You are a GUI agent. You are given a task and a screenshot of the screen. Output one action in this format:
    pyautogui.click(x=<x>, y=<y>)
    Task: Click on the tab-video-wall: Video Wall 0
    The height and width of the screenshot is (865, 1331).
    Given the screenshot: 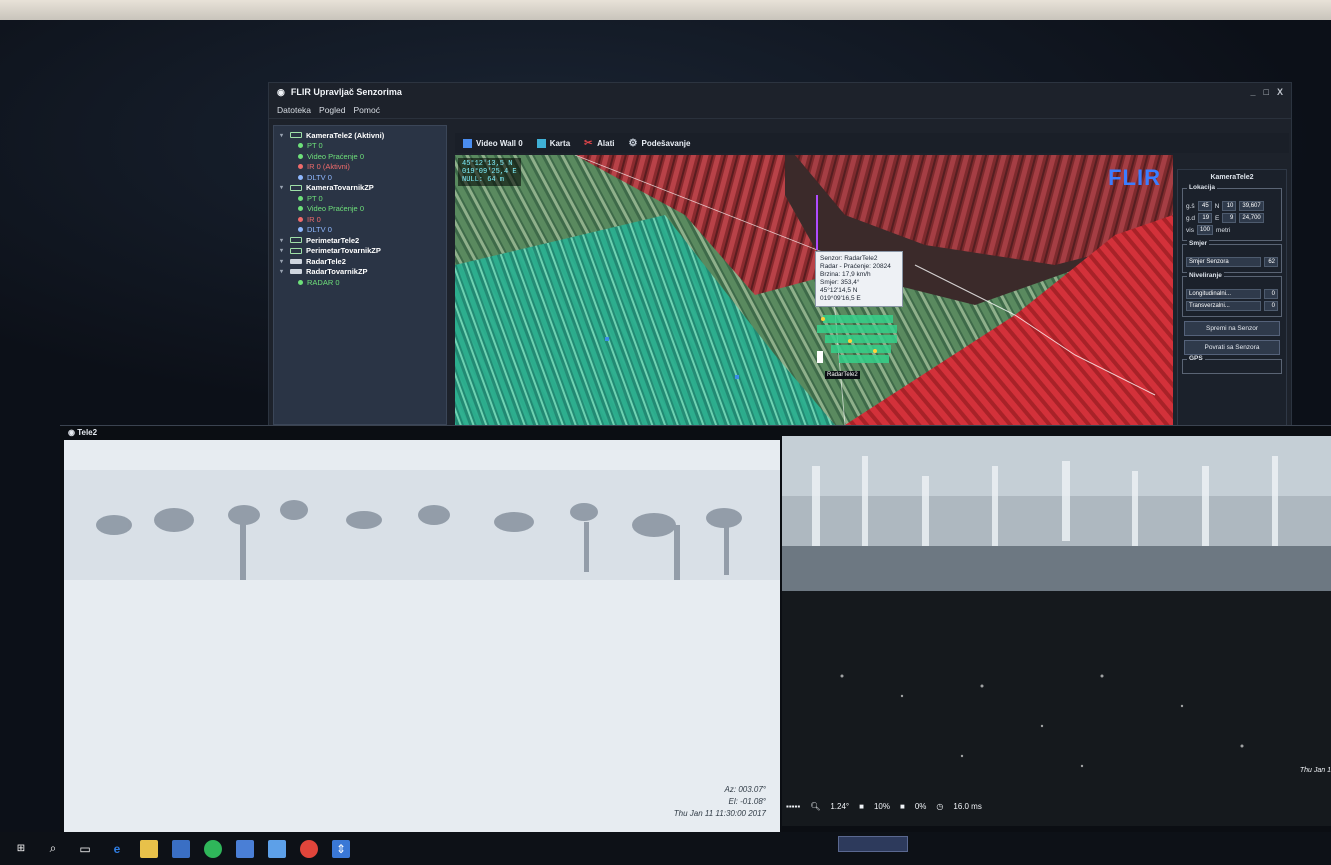 What is the action you would take?
    pyautogui.click(x=493, y=143)
    